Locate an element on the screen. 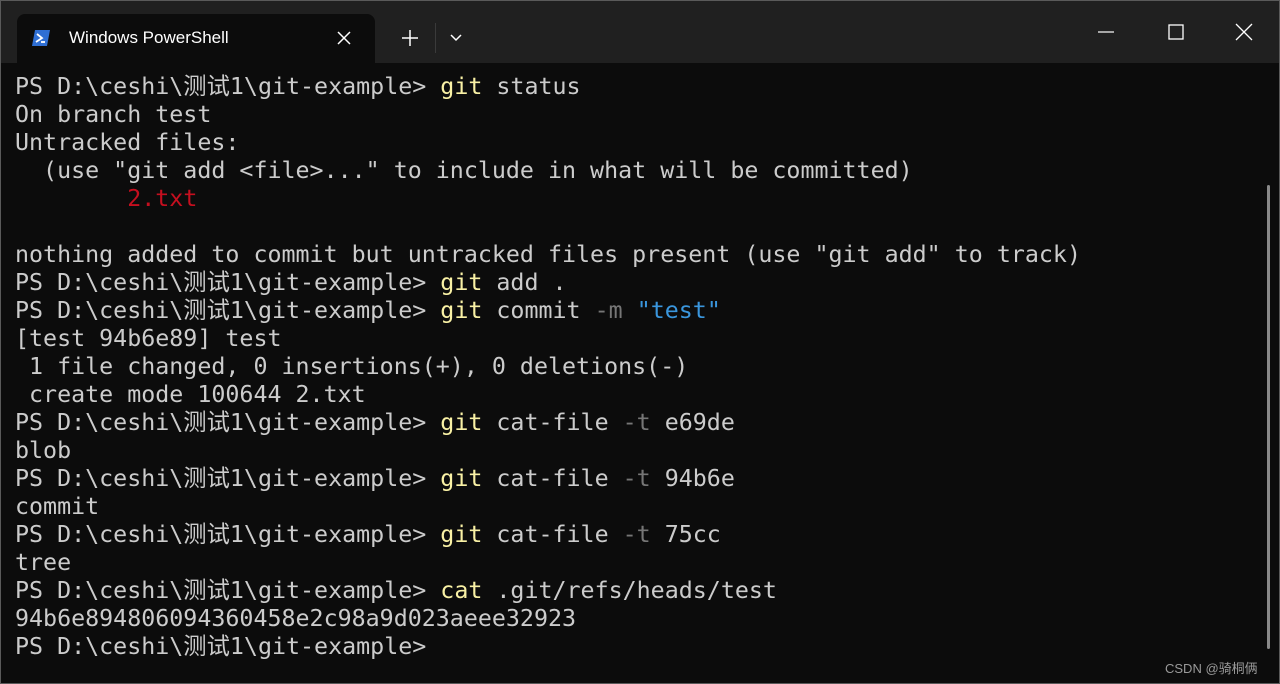 The image size is (1280, 684). console-str-text: "test" is located at coordinates (678, 310).